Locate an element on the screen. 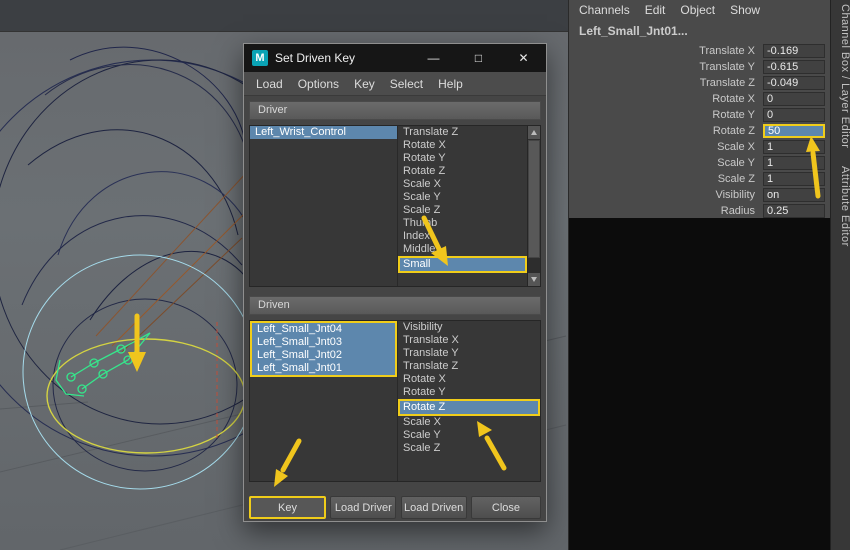 This screenshot has height=550, width=850. channel-row: Radius 0.25 is located at coordinates (700, 211).